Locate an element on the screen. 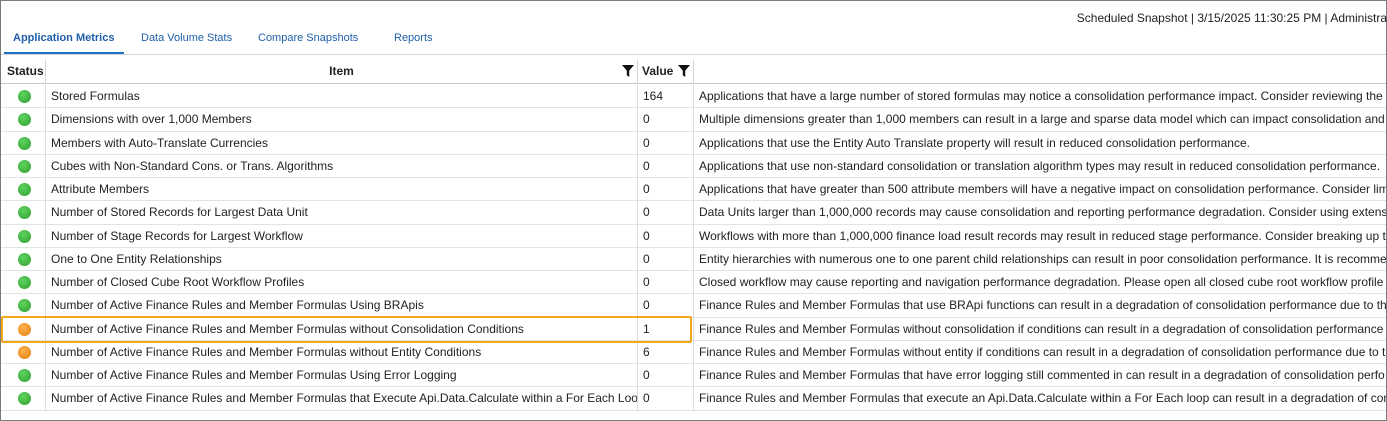 The width and height of the screenshot is (1387, 421). tab-reports: Reports is located at coordinates (413, 38).